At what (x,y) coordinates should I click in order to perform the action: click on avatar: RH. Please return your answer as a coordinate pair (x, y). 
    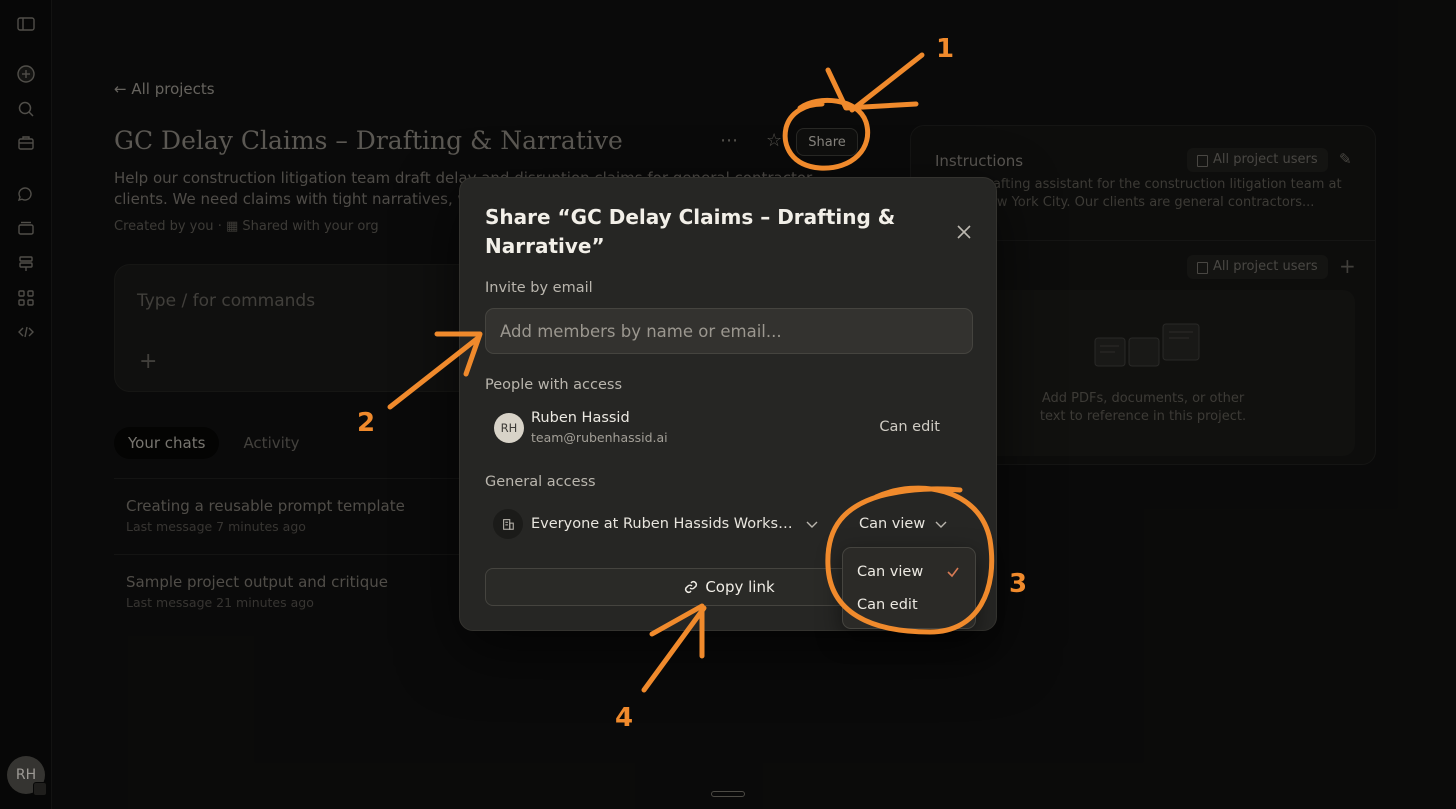
    Looking at the image, I should click on (509, 428).